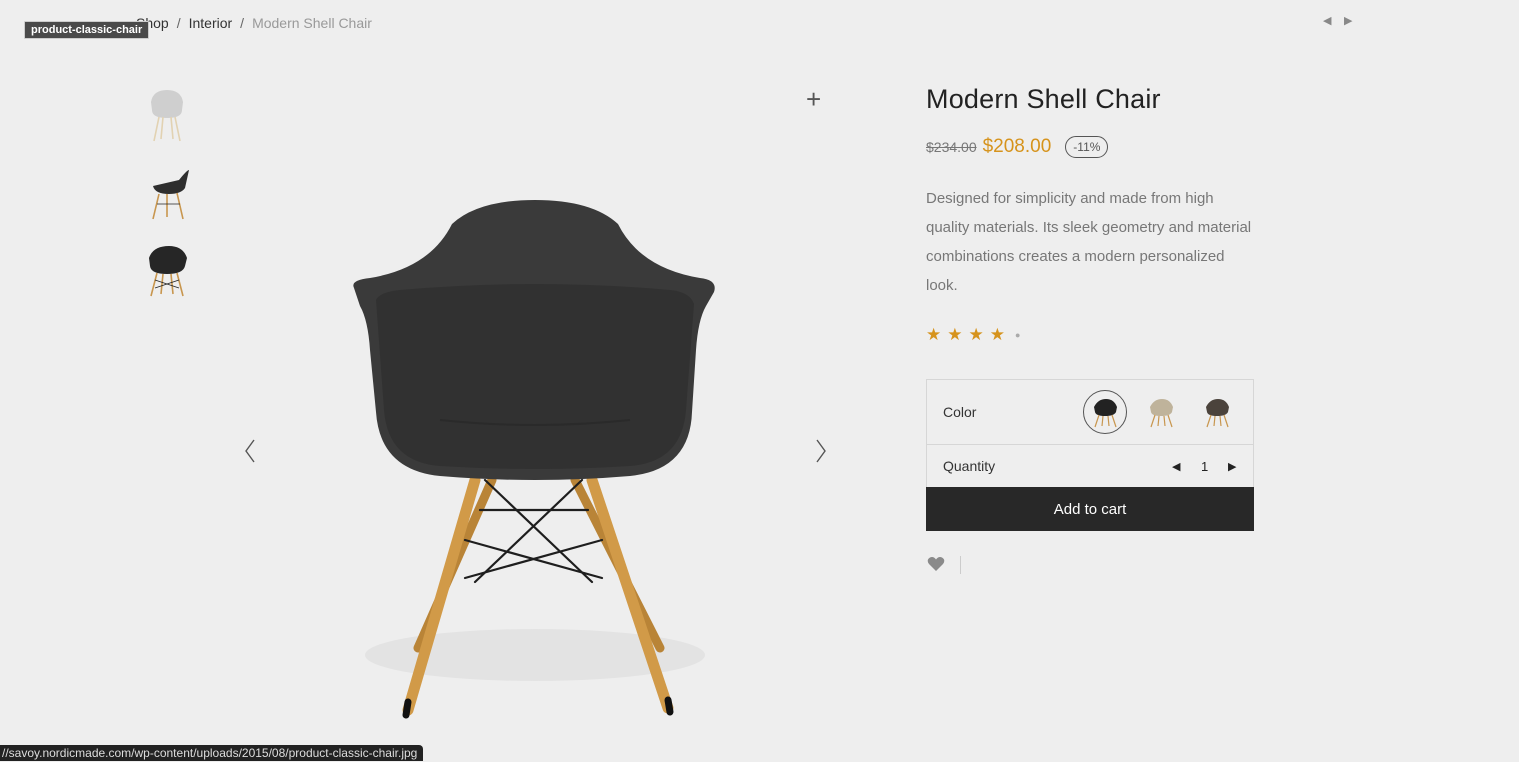 This screenshot has height=762, width=1519. What do you see at coordinates (1018, 335) in the screenshot?
I see `star-empty-icon: ●` at bounding box center [1018, 335].